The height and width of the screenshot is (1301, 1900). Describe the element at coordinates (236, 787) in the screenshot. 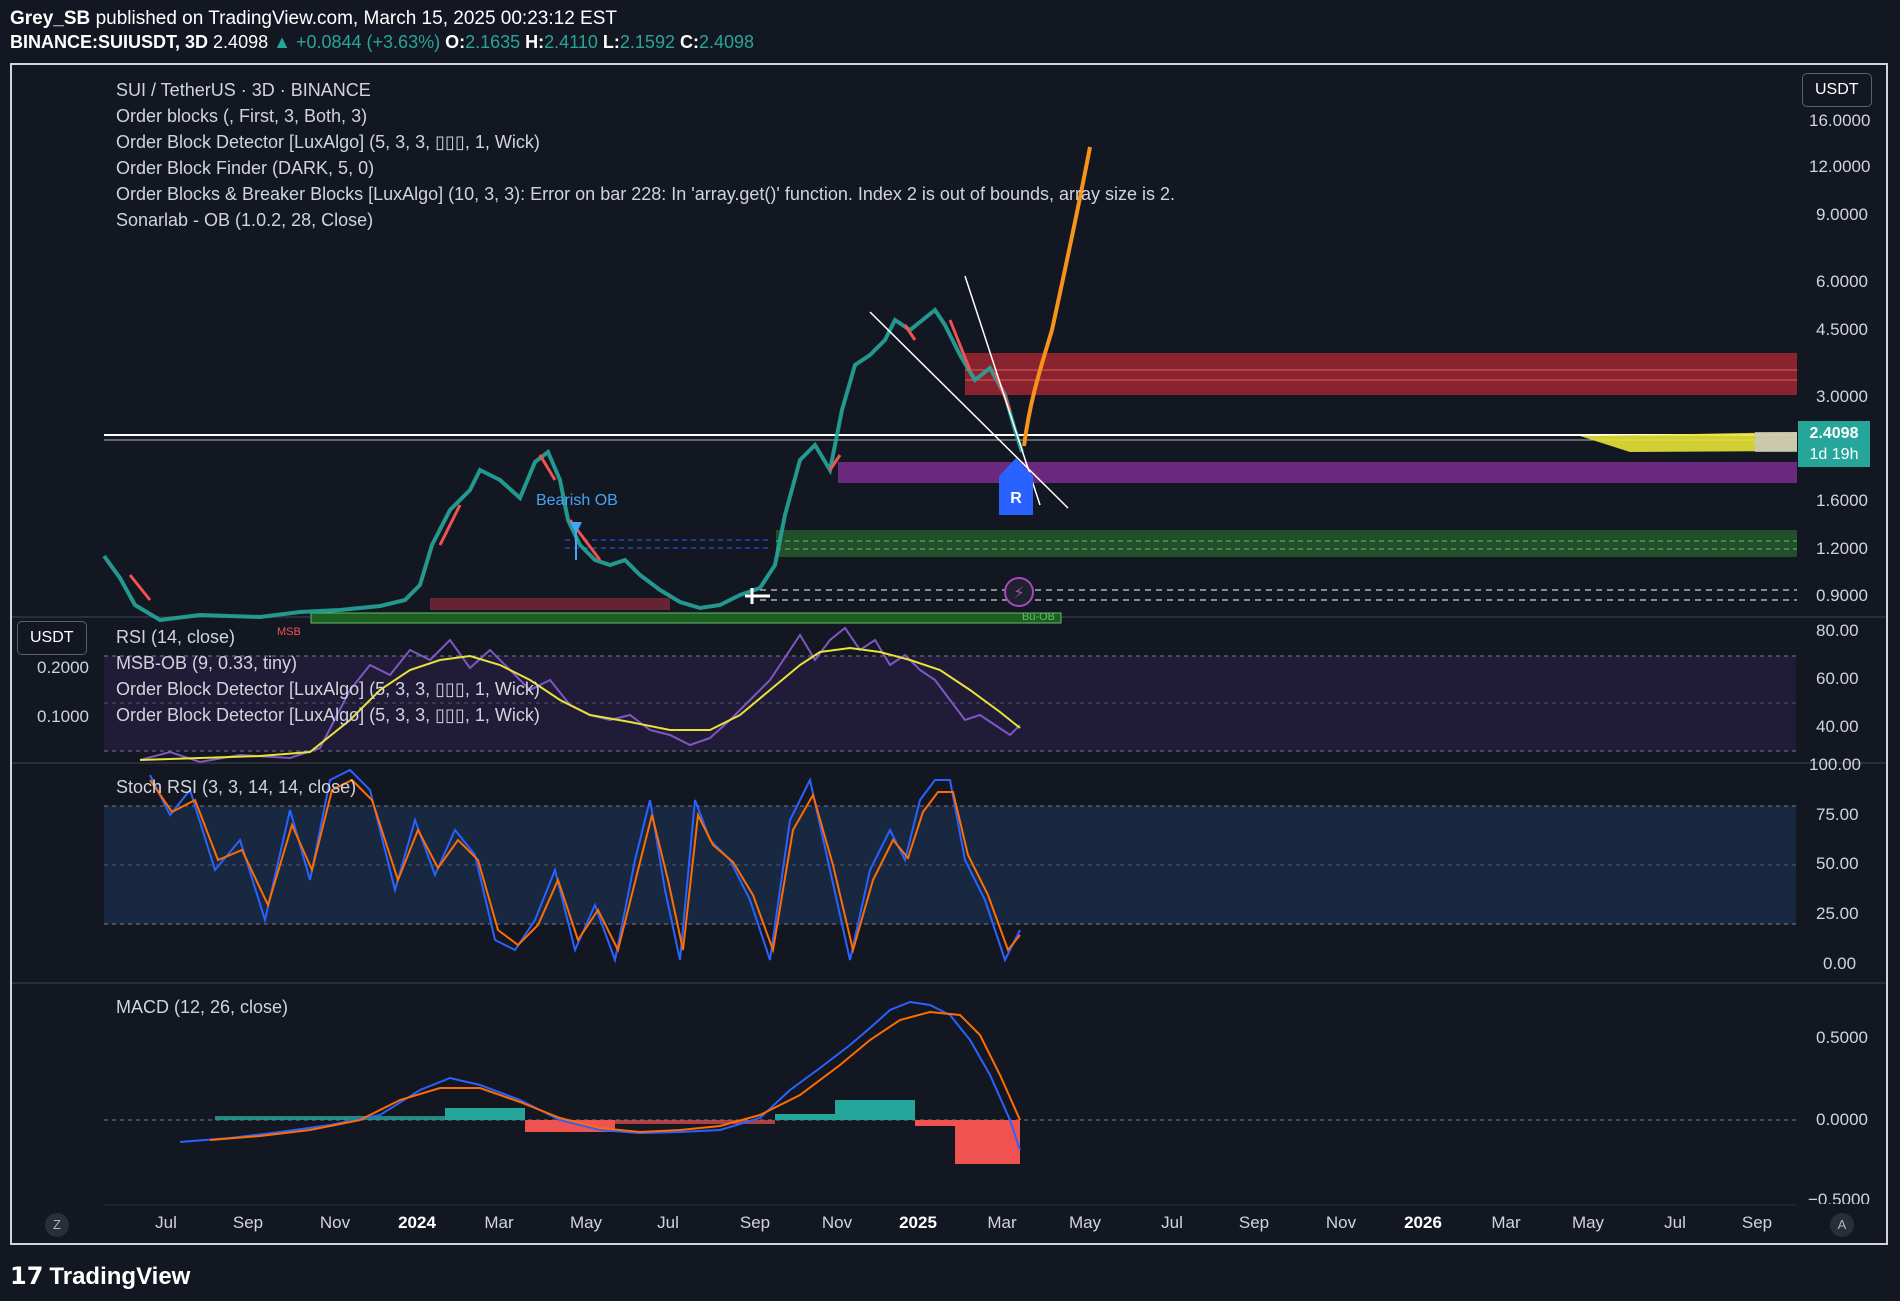

I see `stoch-legend: Stoch RSI (3, 3, 14, 14, close)` at that location.